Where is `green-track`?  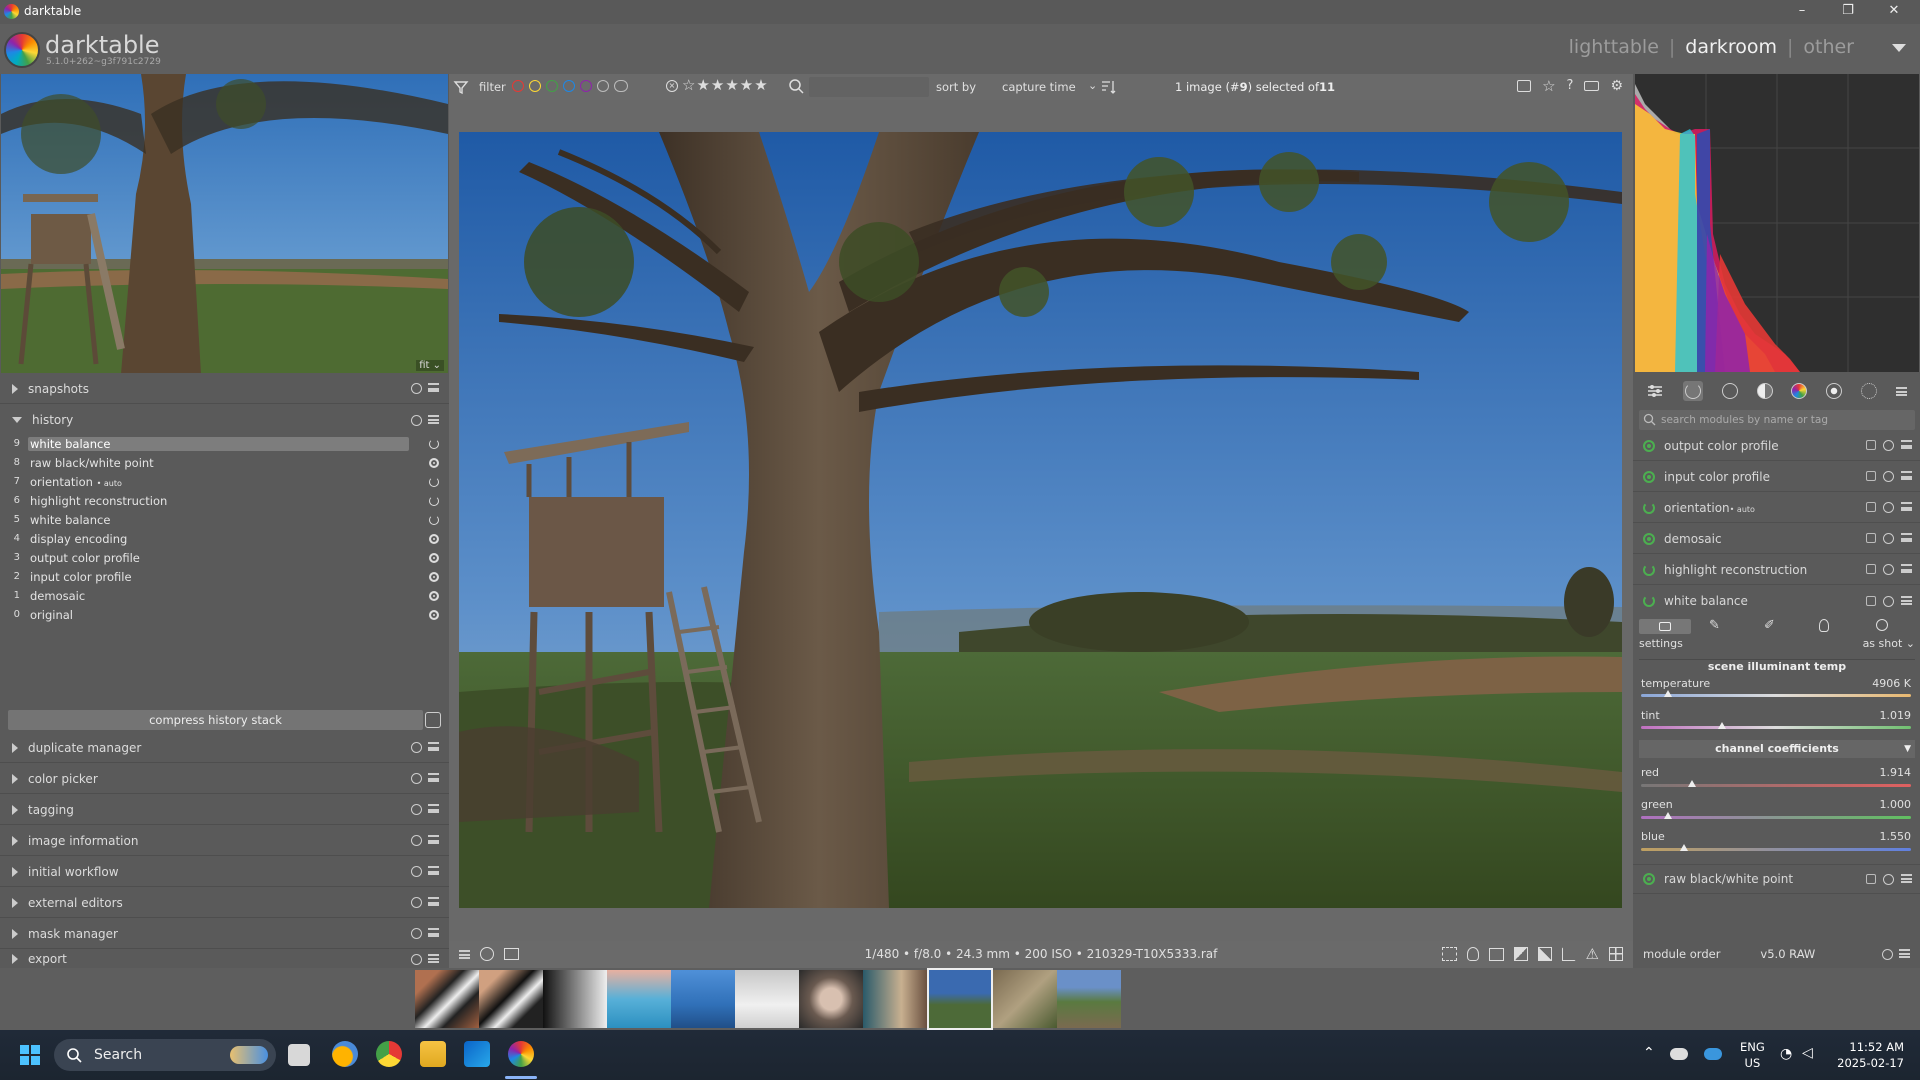 green-track is located at coordinates (1776, 817).